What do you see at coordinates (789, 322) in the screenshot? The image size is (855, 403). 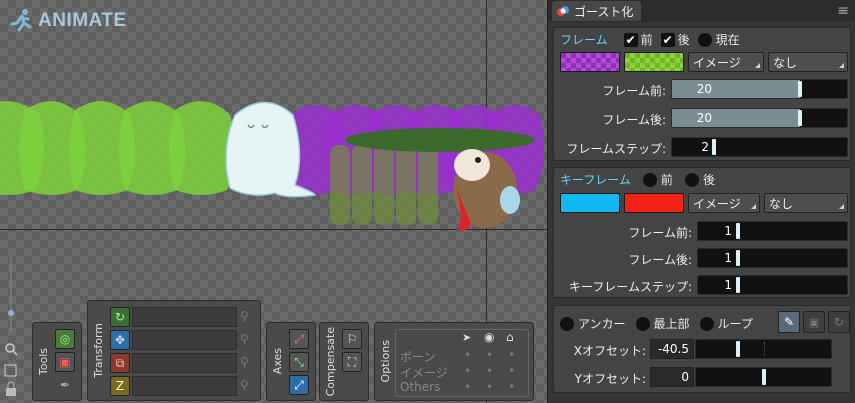 I see `pick-anchor-button: ✎` at bounding box center [789, 322].